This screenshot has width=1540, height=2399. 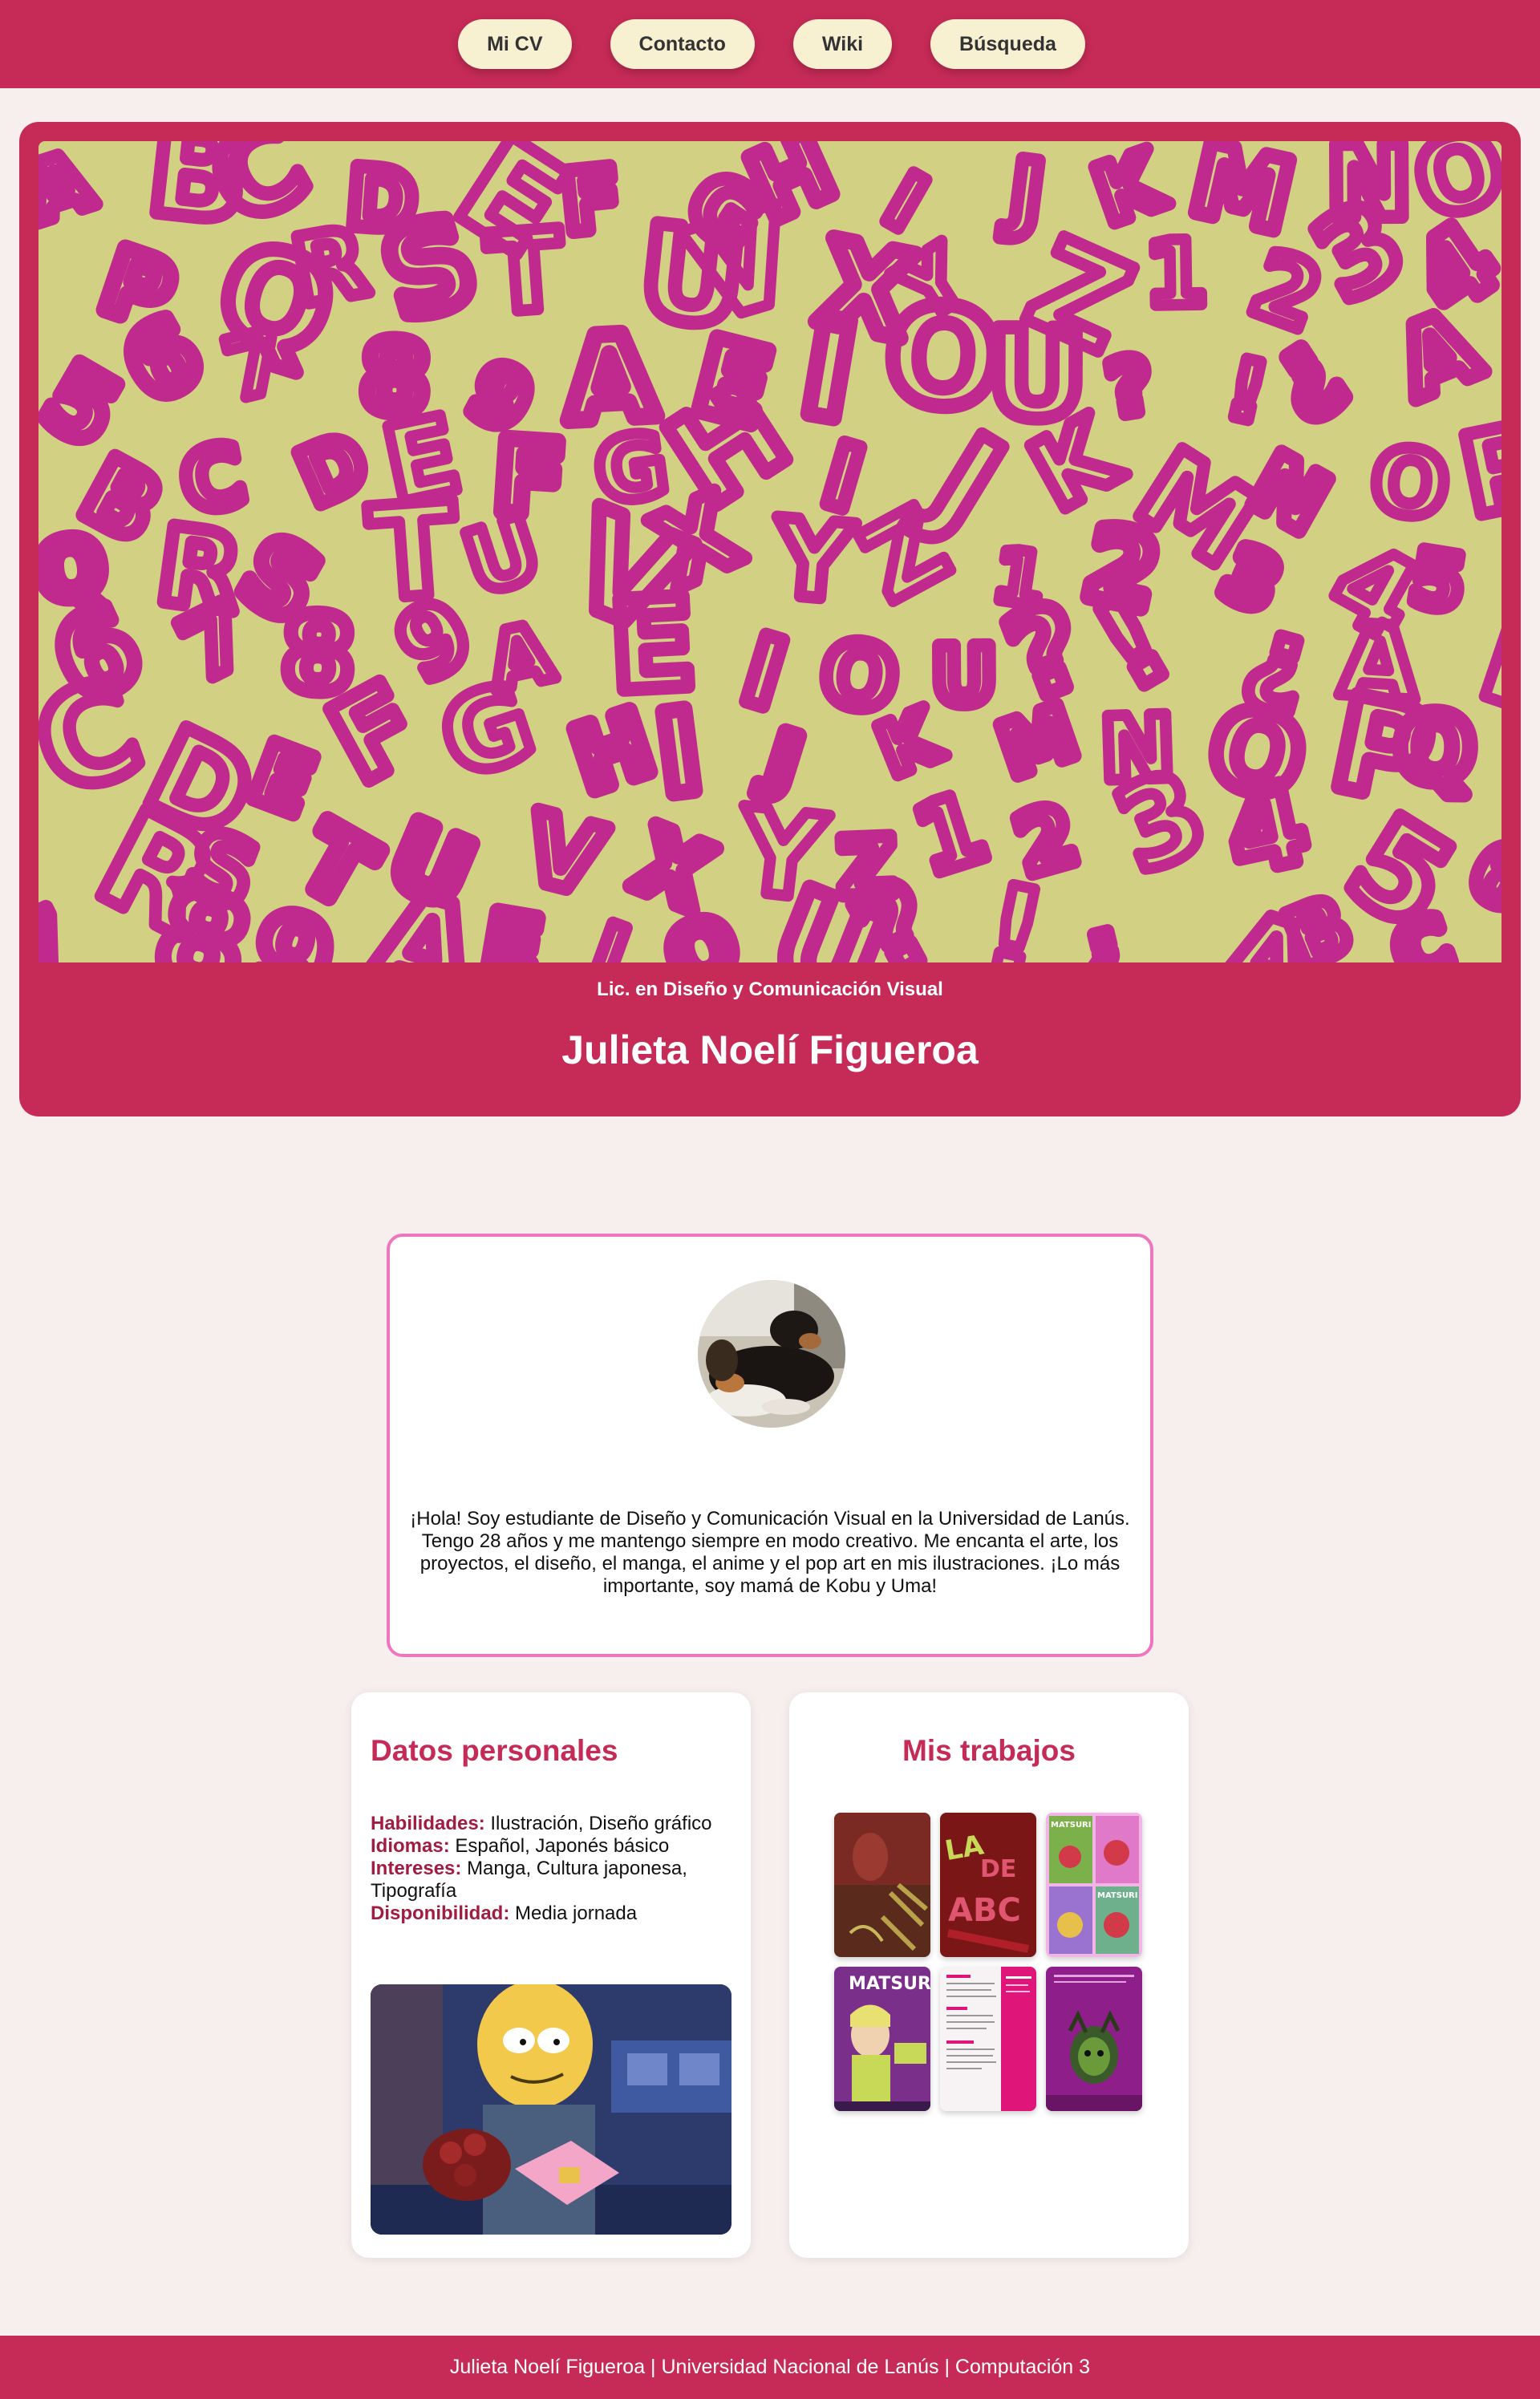 I want to click on work-thumbnail: LA DE ABC, so click(x=988, y=1885).